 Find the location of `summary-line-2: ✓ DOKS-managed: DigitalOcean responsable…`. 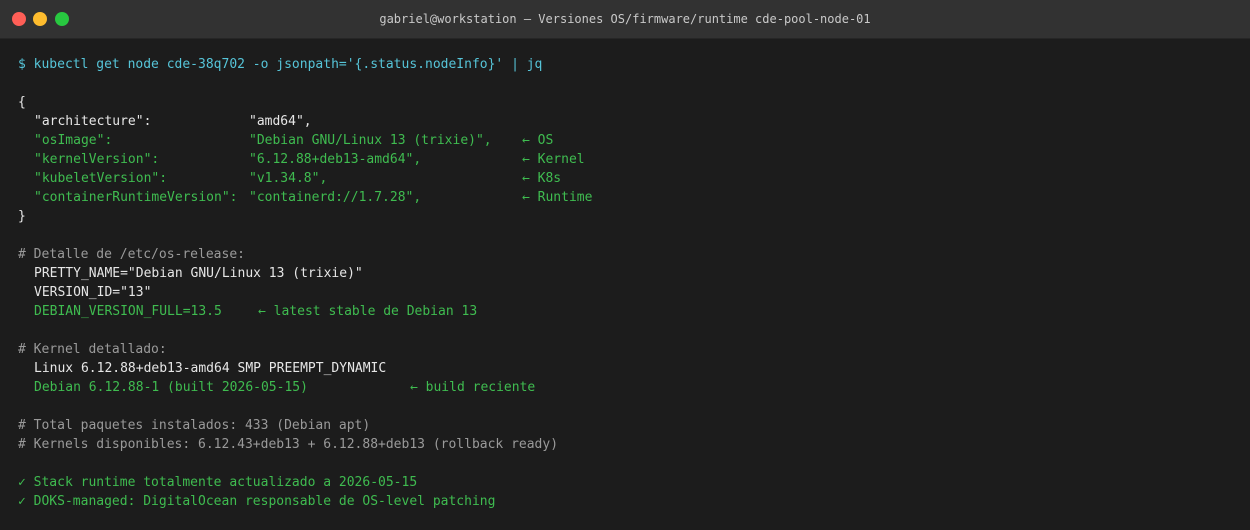

summary-line-2: ✓ DOKS-managed: DigitalOcean responsable… is located at coordinates (257, 501).